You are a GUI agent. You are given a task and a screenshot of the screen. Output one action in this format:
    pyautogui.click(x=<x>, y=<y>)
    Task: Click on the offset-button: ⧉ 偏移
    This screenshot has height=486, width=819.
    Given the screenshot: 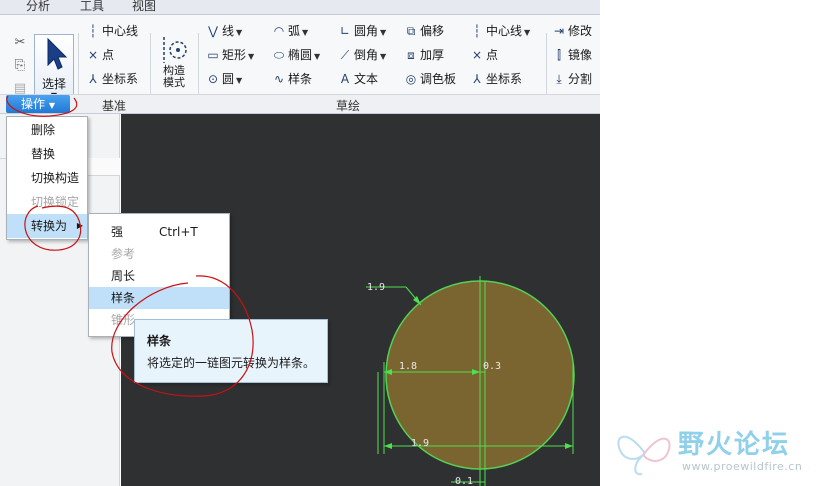 What is the action you would take?
    pyautogui.click(x=424, y=31)
    